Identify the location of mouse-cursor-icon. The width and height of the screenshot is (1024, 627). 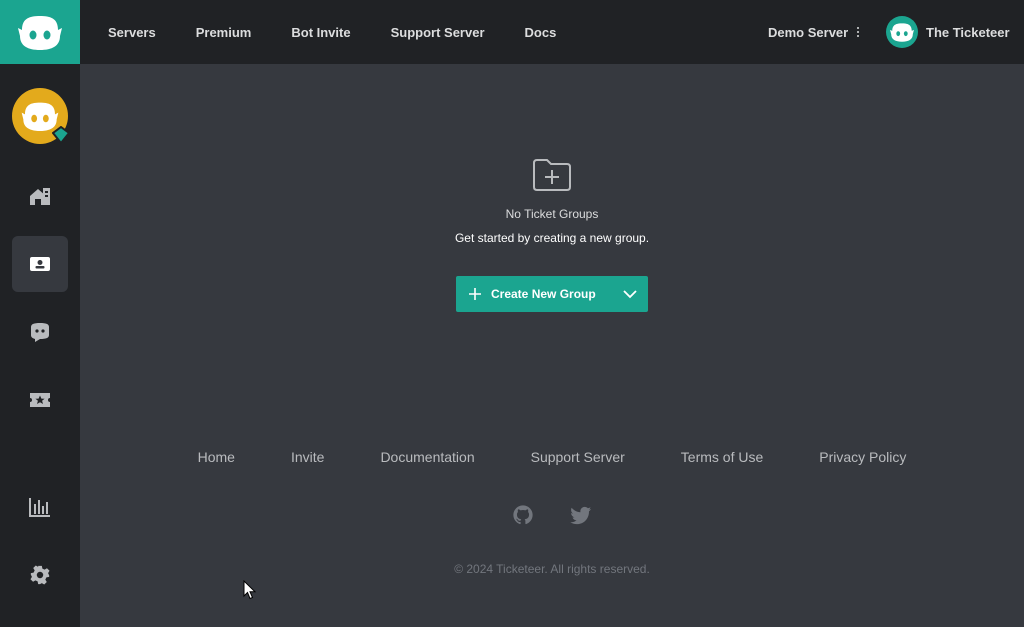
(250, 590).